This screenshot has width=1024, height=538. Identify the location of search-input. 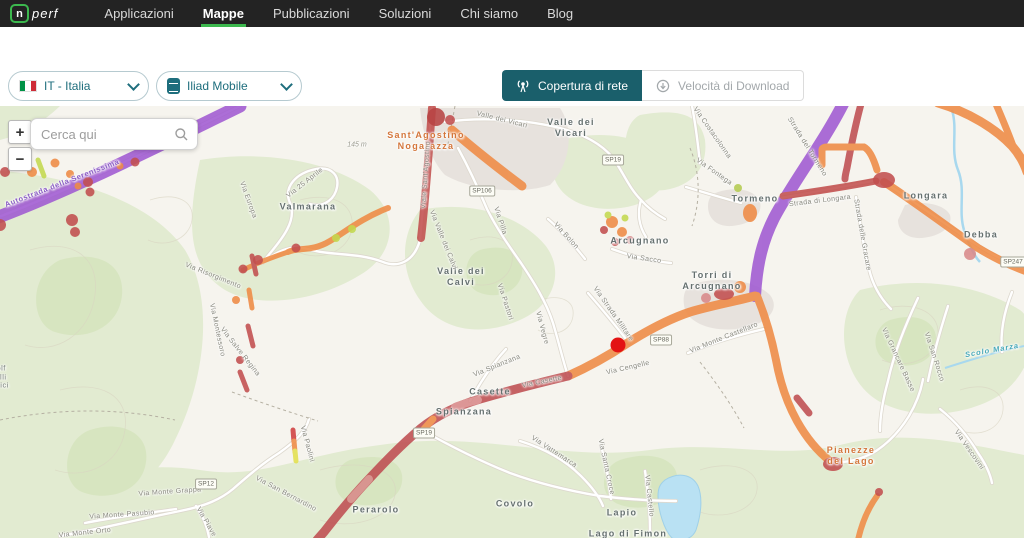
(99, 134).